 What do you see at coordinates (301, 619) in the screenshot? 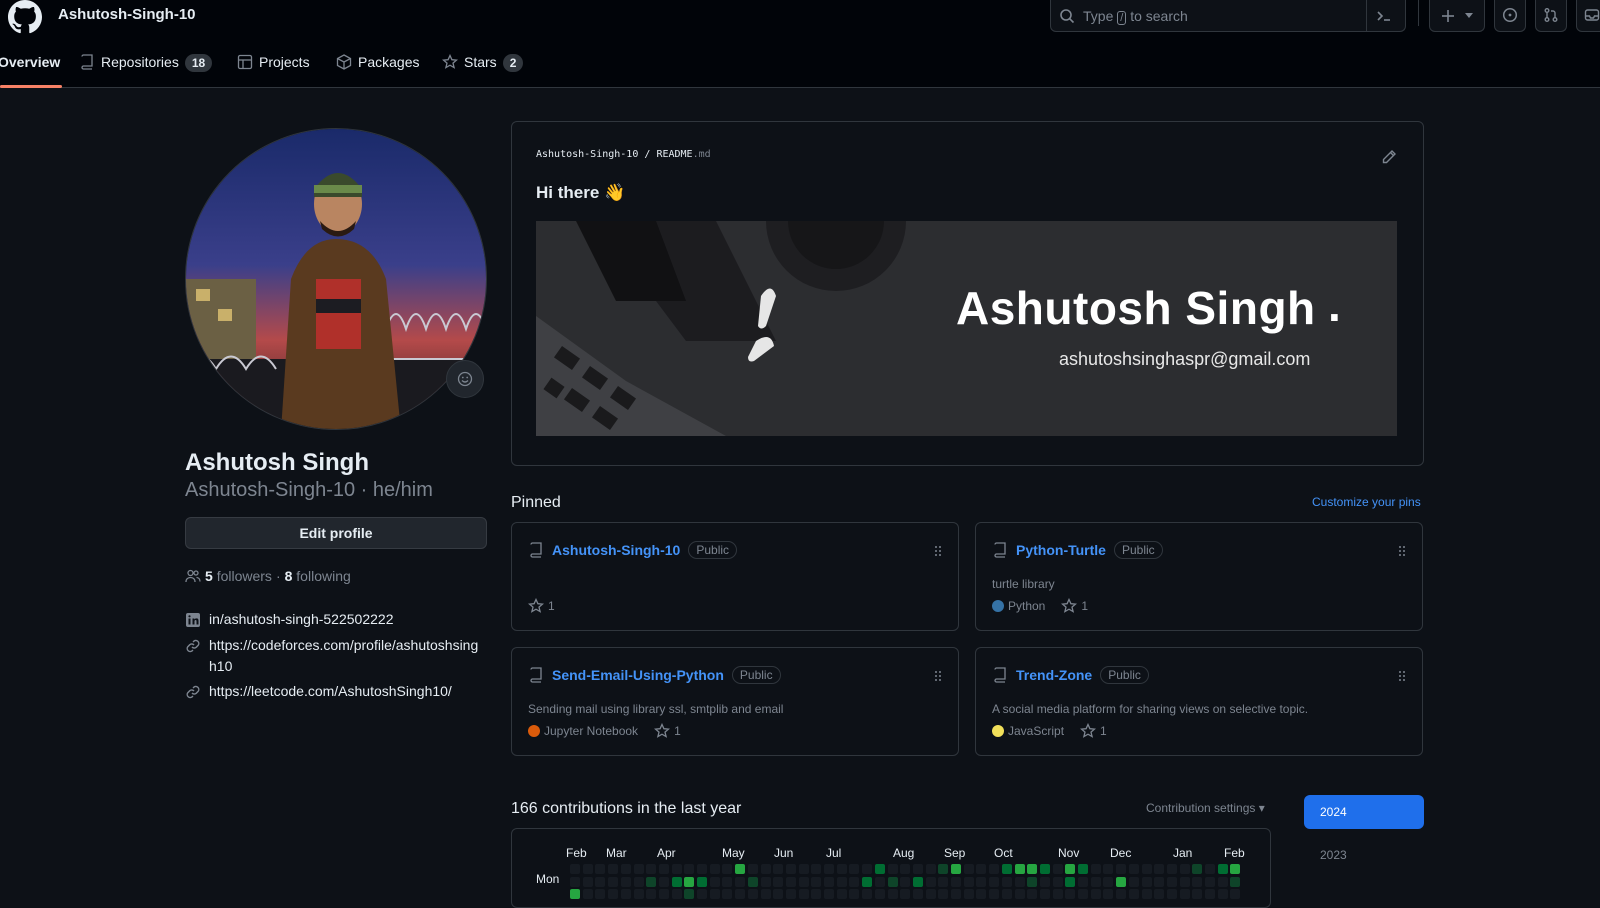
I see `linkedin-link-text: in/ashutosh-singh-522502222` at bounding box center [301, 619].